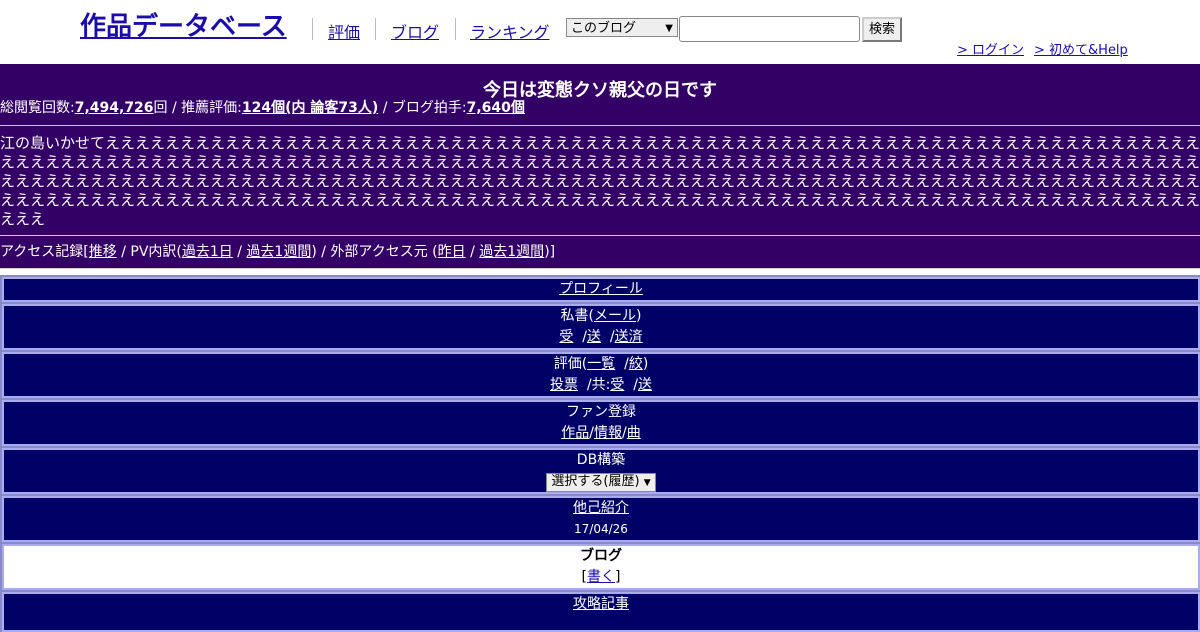 This screenshot has height=632, width=1200. What do you see at coordinates (601, 327) in the screenshot?
I see `secretary-box: 私書(メール) 受 /送 /送済` at bounding box center [601, 327].